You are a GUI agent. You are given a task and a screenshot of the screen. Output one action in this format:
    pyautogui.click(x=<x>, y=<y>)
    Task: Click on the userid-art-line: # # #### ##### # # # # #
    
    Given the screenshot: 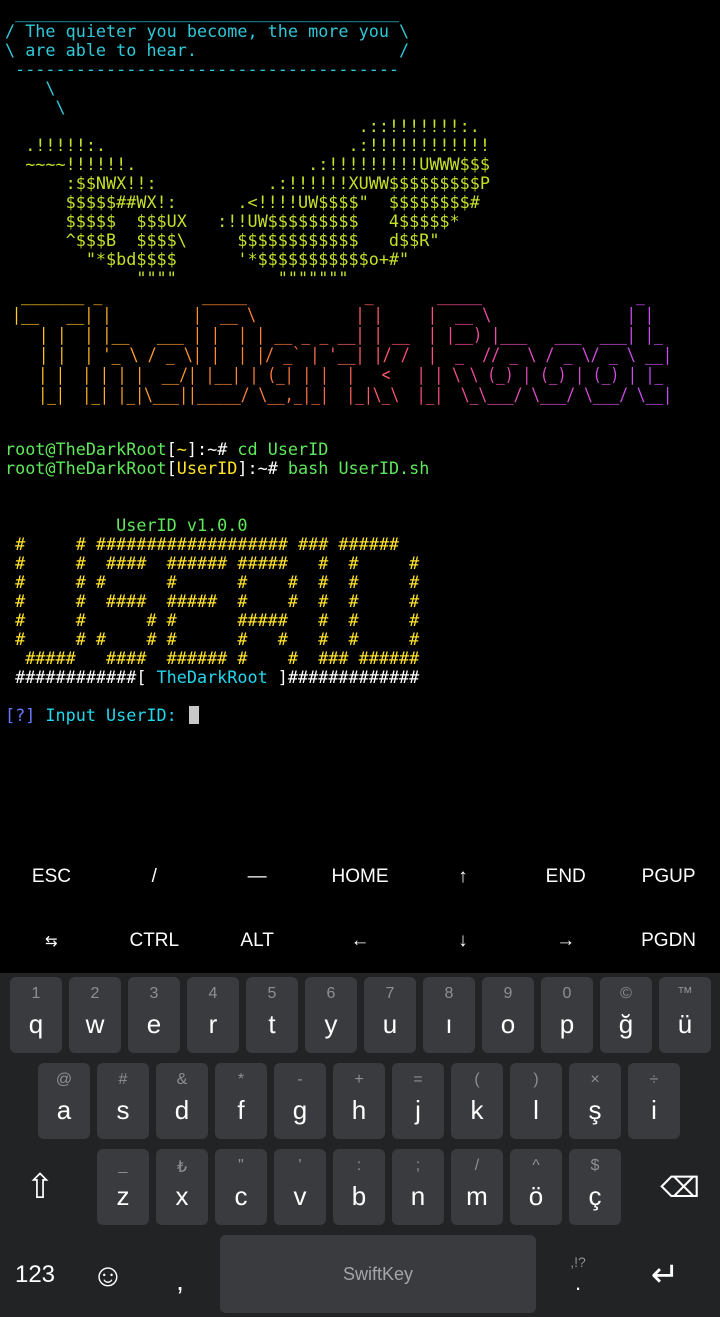 What is the action you would take?
    pyautogui.click(x=212, y=601)
    